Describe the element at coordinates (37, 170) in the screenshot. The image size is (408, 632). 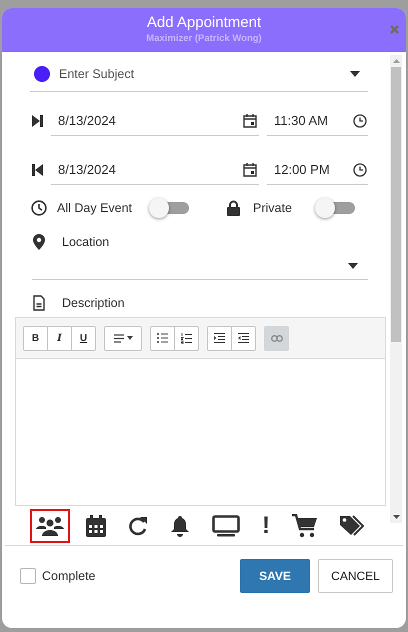
I see `skip-back-icon` at that location.